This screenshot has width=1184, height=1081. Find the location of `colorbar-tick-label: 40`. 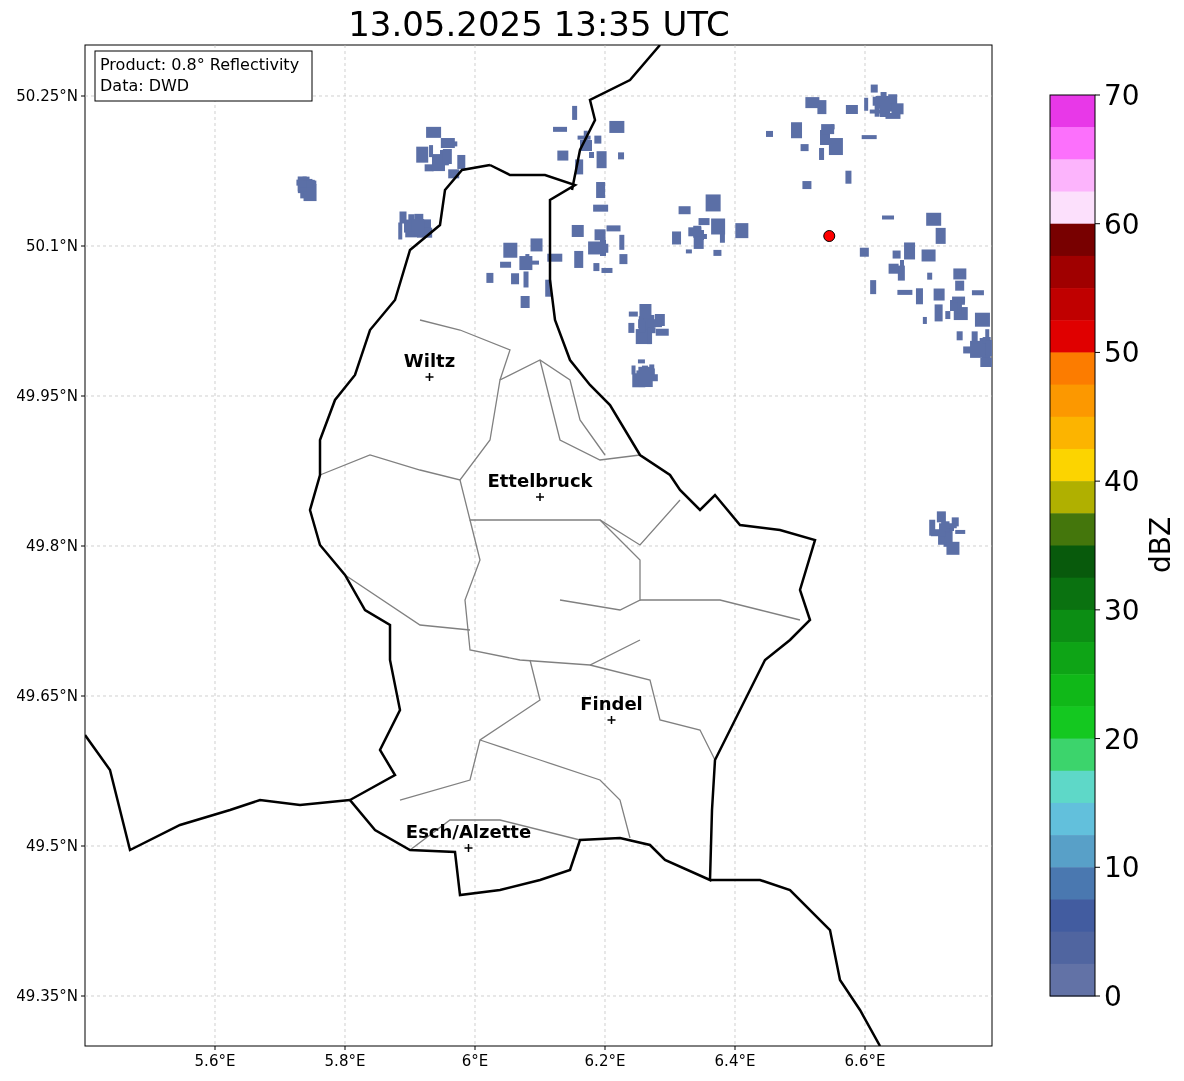

colorbar-tick-label: 40 is located at coordinates (1122, 482).